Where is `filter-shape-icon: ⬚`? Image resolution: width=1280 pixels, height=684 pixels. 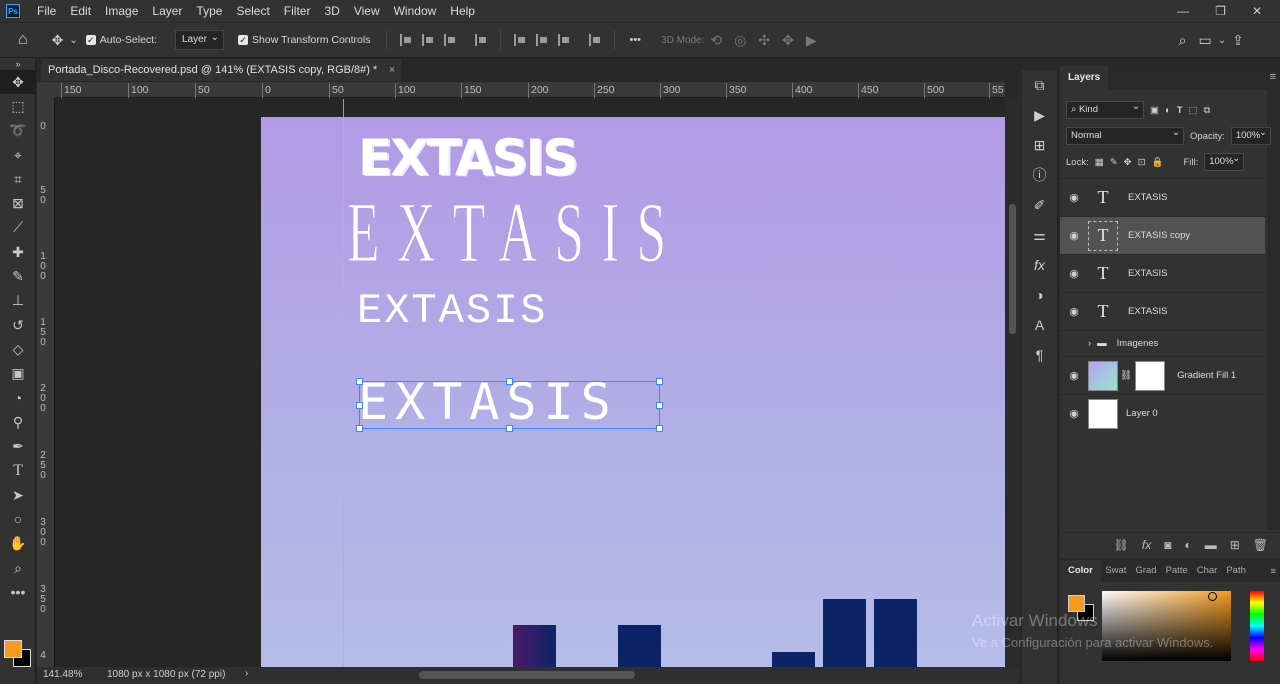
filter-shape-icon: ⬚ is located at coordinates (1193, 110).